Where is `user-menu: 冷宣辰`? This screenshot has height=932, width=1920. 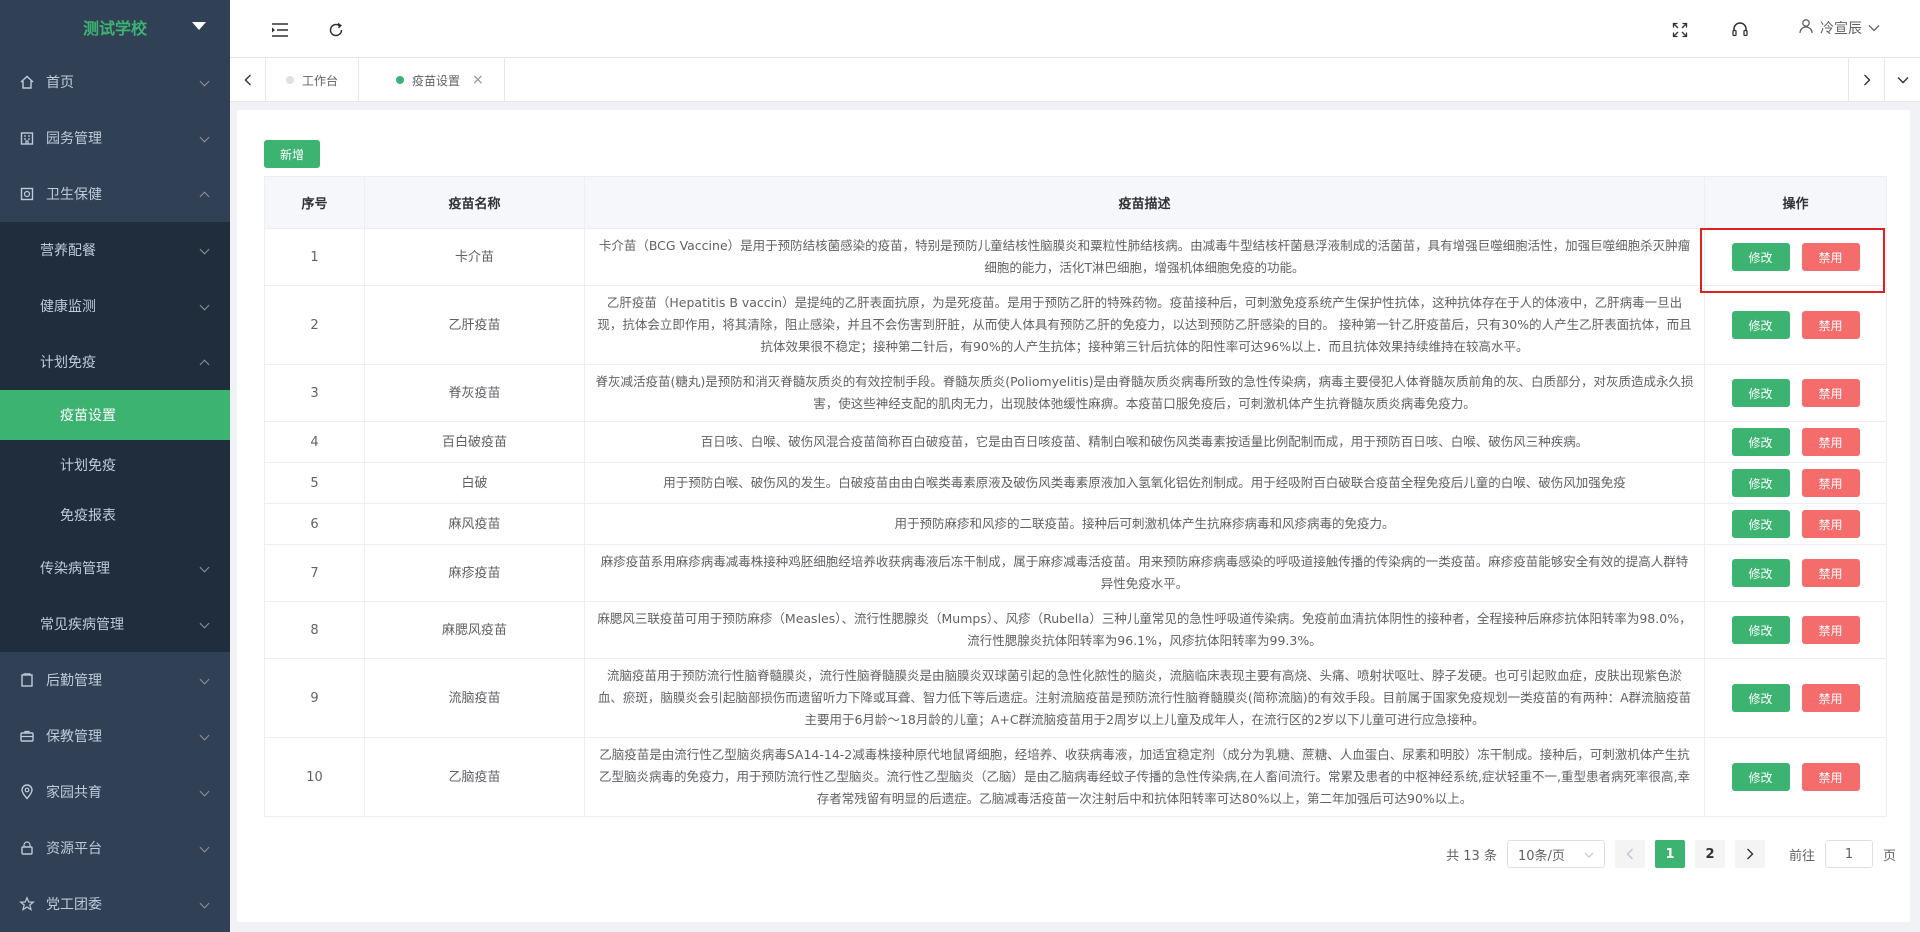
user-menu: 冷宣辰 is located at coordinates (1839, 28).